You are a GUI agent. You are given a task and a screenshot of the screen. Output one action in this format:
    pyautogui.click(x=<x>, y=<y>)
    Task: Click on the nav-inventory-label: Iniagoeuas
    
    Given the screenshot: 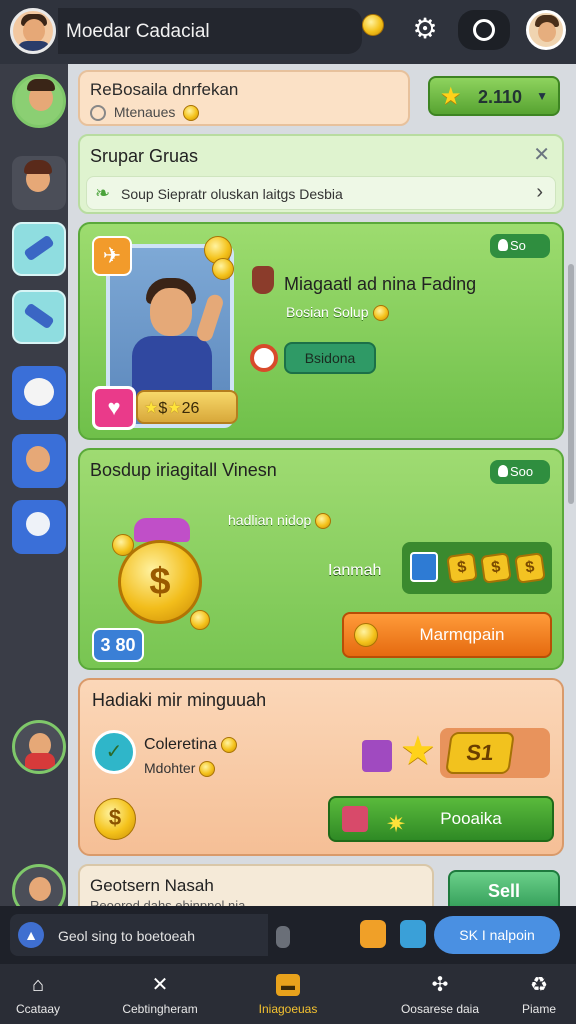 What is the action you would take?
    pyautogui.click(x=288, y=1009)
    